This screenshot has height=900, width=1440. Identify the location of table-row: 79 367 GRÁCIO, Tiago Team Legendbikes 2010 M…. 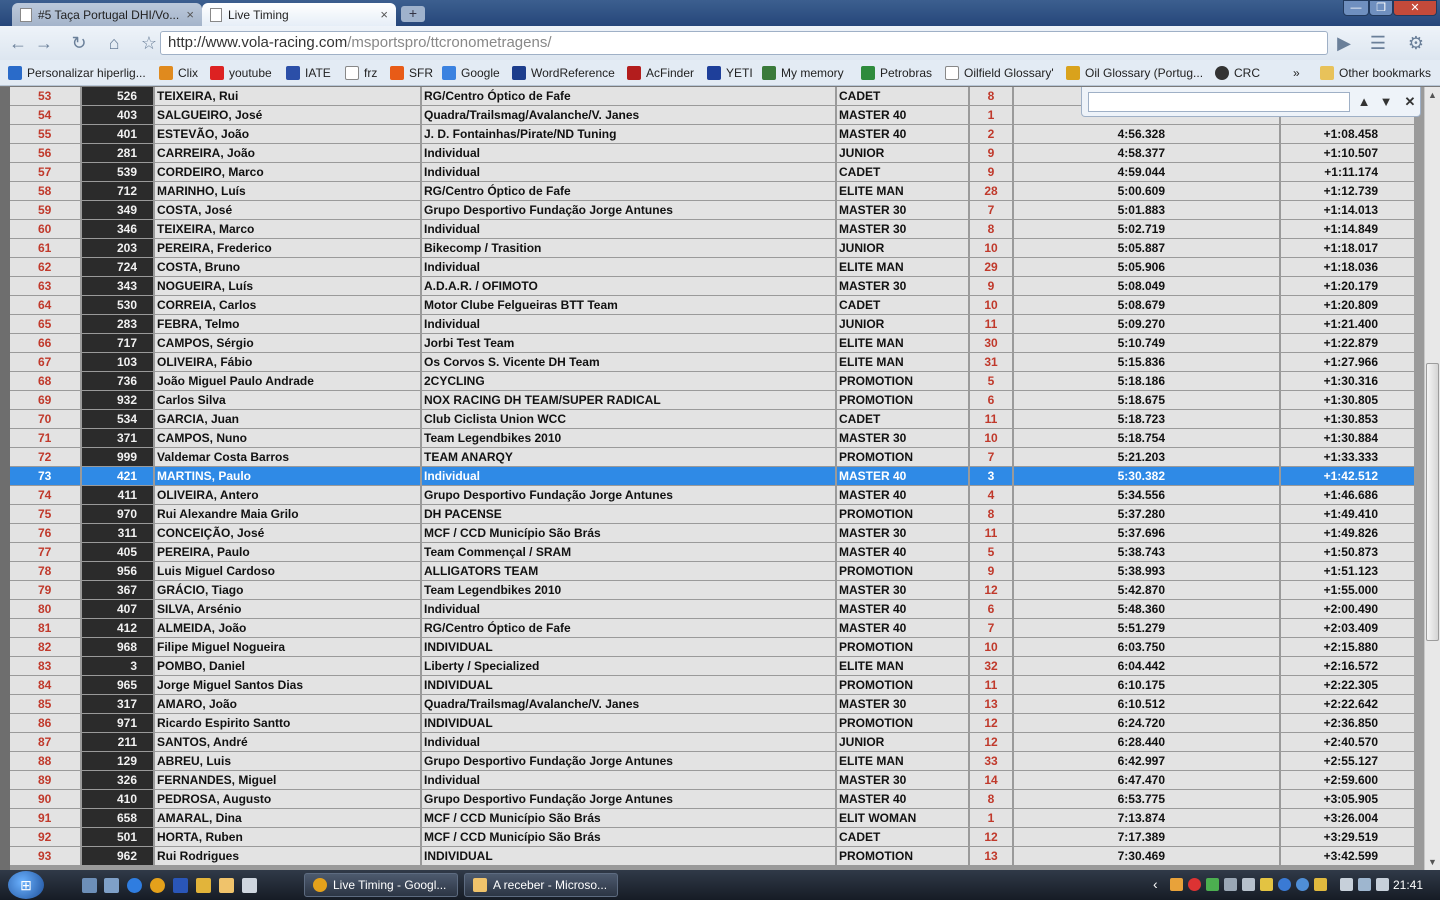
(712, 590).